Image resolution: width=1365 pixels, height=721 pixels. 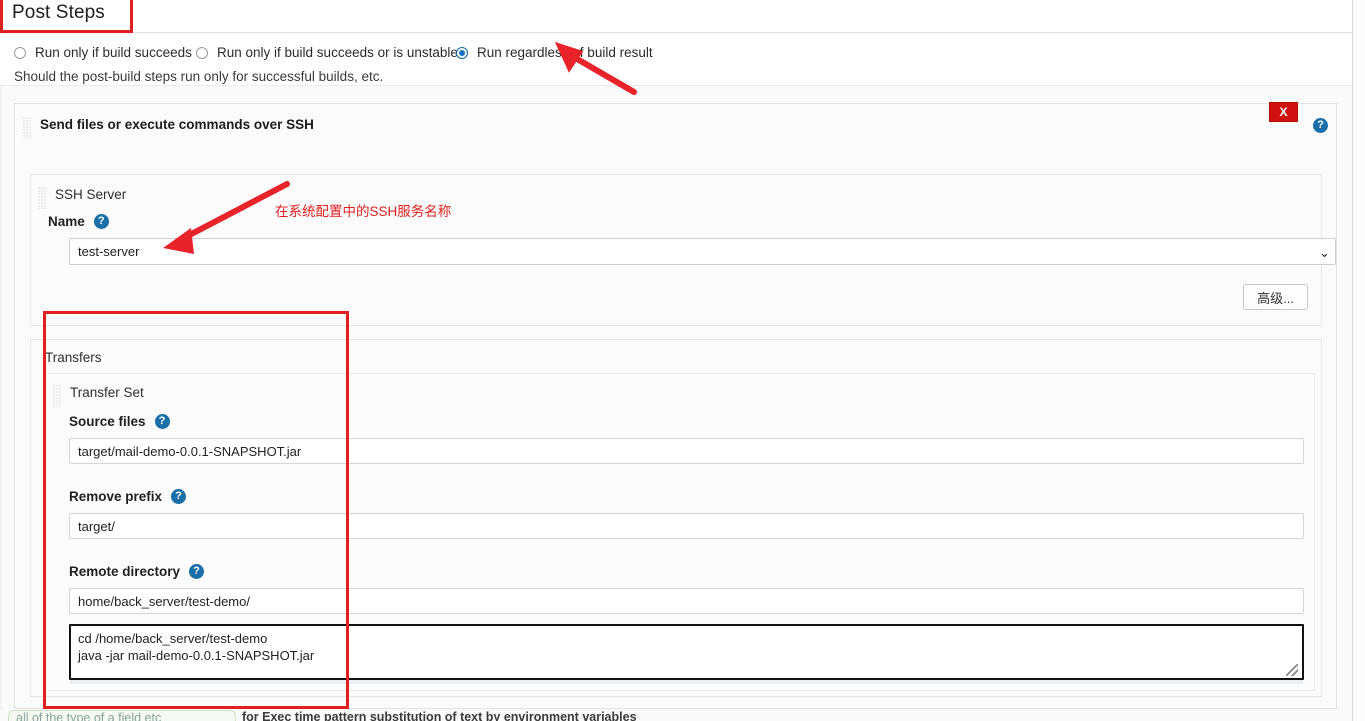 What do you see at coordinates (107, 421) in the screenshot?
I see `source-files-label-text: Source files` at bounding box center [107, 421].